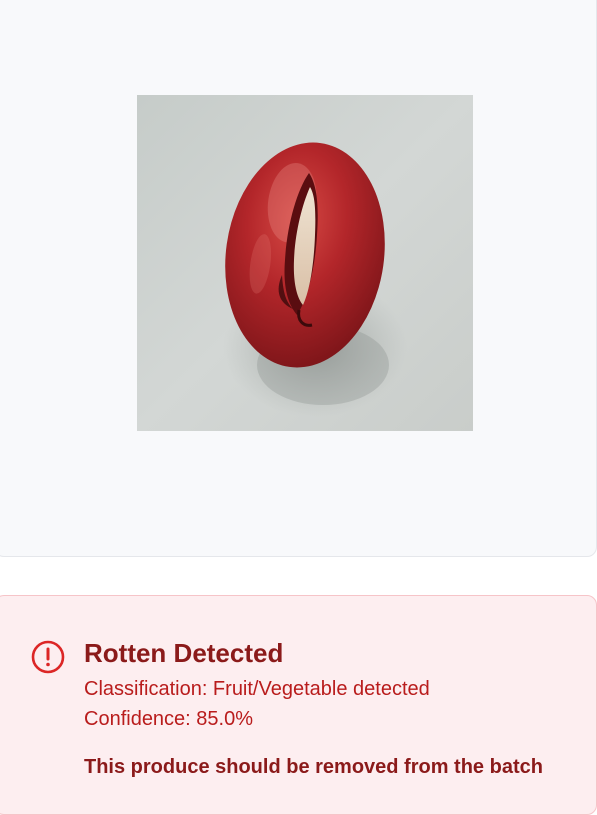  Describe the element at coordinates (184, 653) in the screenshot. I see `result-title: Rotten Detected` at that location.